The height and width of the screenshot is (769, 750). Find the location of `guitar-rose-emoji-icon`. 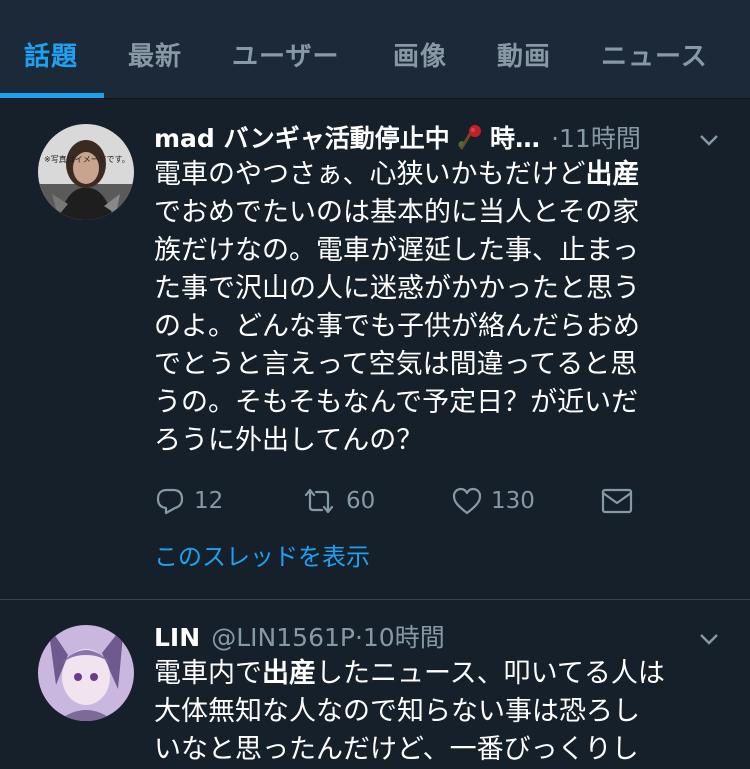

guitar-rose-emoji-icon is located at coordinates (470, 136).